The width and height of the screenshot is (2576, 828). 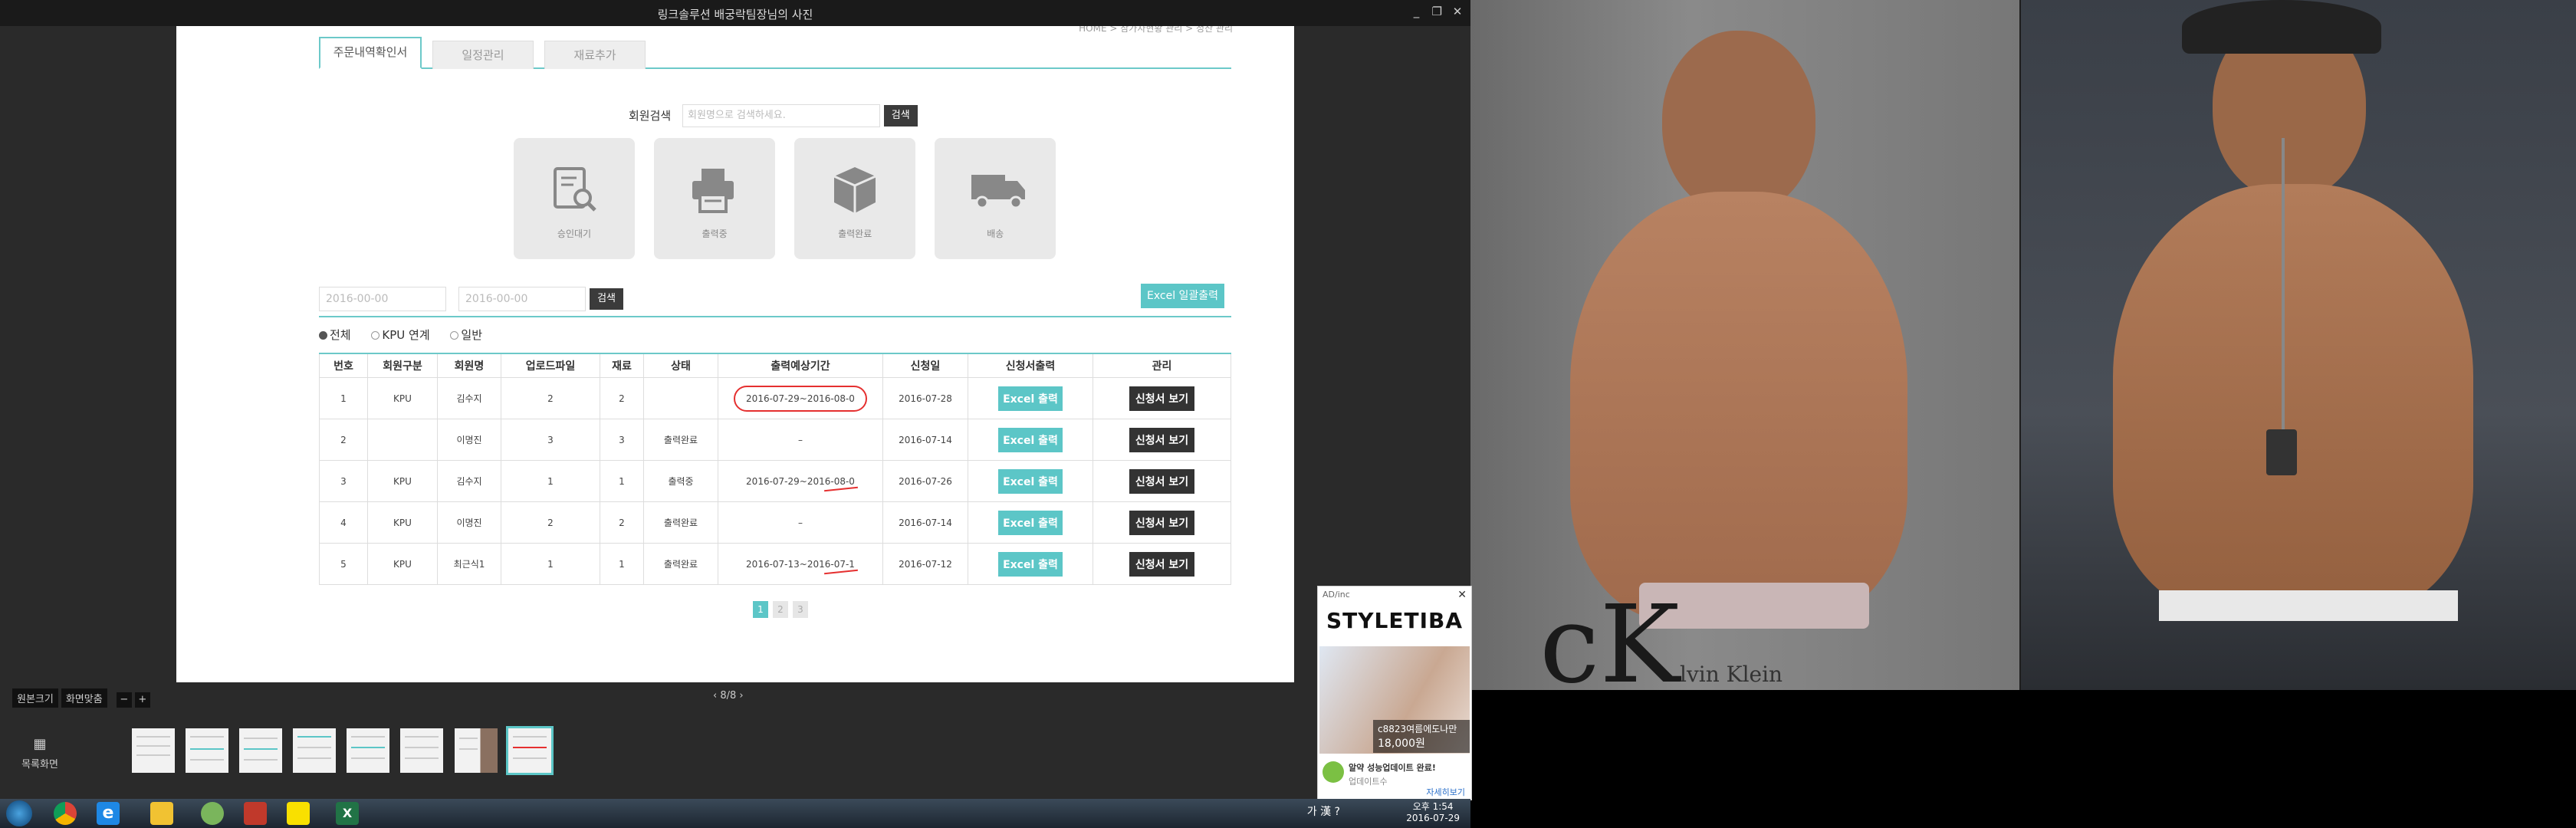 I want to click on ad-product-name: c8823여름에도나만, so click(x=1418, y=729).